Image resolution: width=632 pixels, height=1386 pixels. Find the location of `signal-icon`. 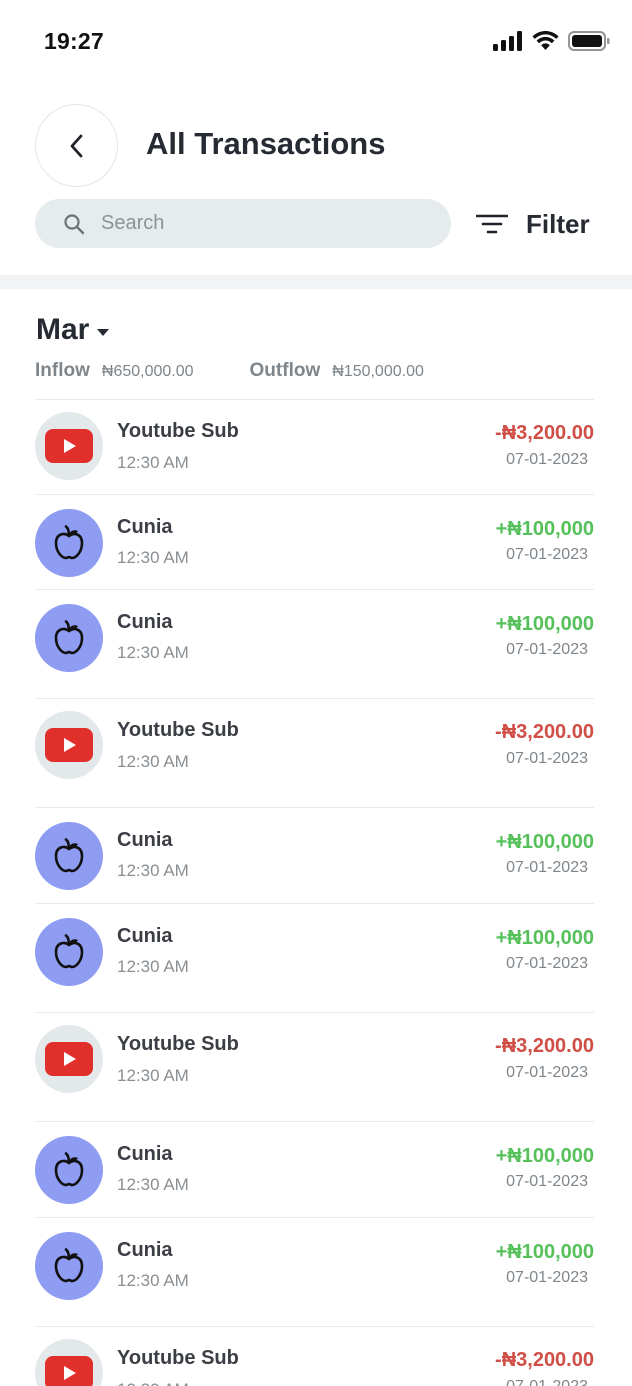

signal-icon is located at coordinates (507, 41).